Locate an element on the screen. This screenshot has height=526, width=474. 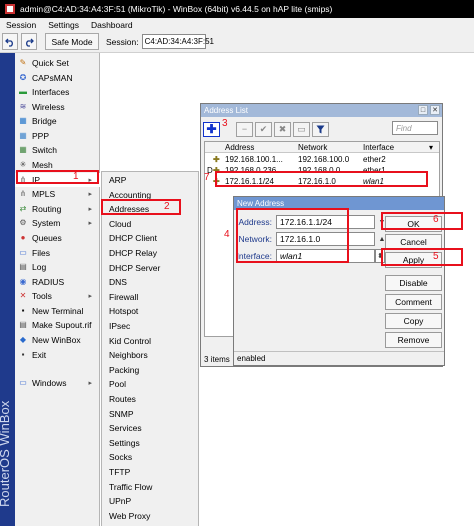
sidebar-item-label: Windows is located at coordinates (49, 383).